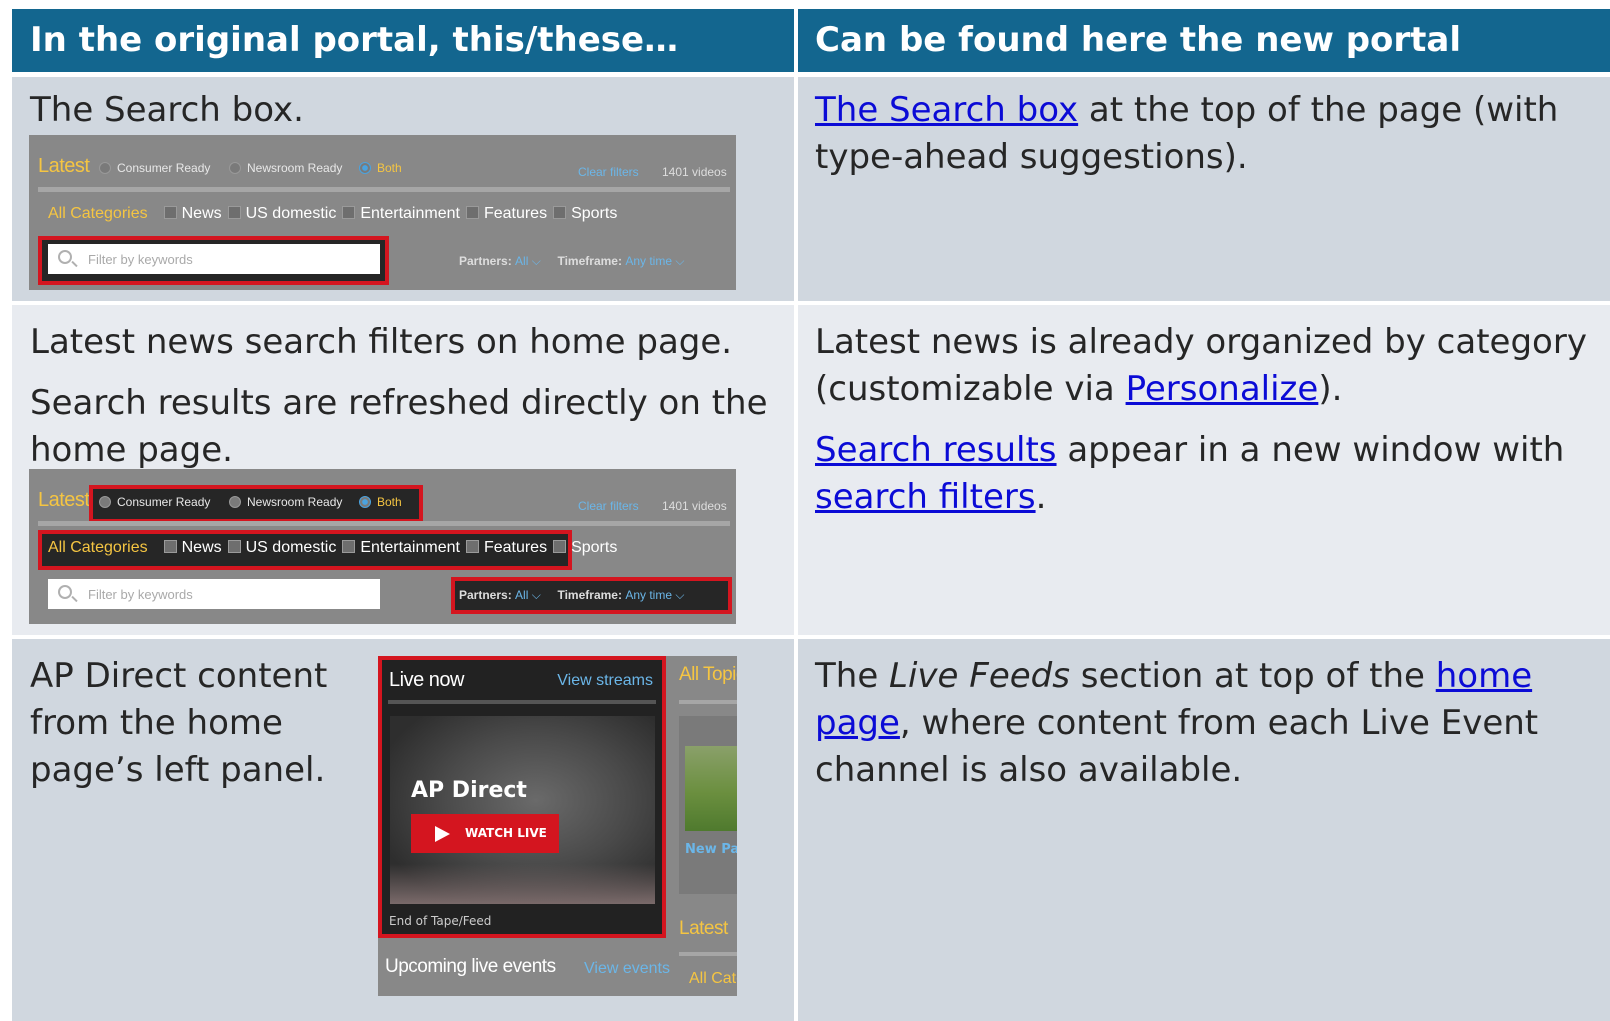  Describe the element at coordinates (485, 833) in the screenshot. I see `watch-live-button: WATCH LIVE` at that location.